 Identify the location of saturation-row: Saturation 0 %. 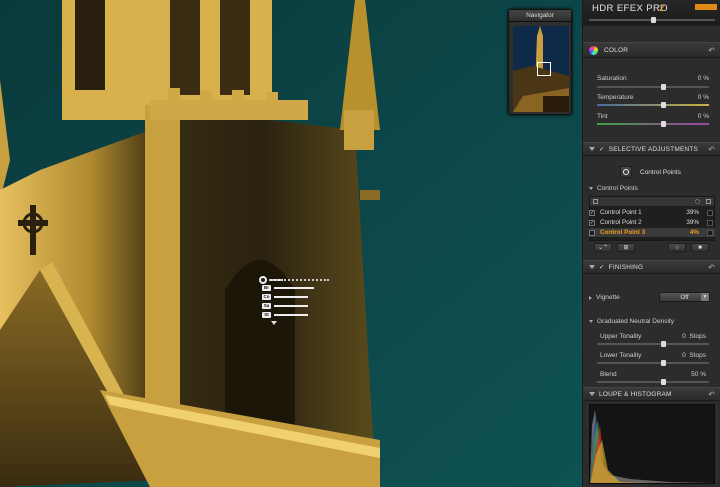
(653, 78).